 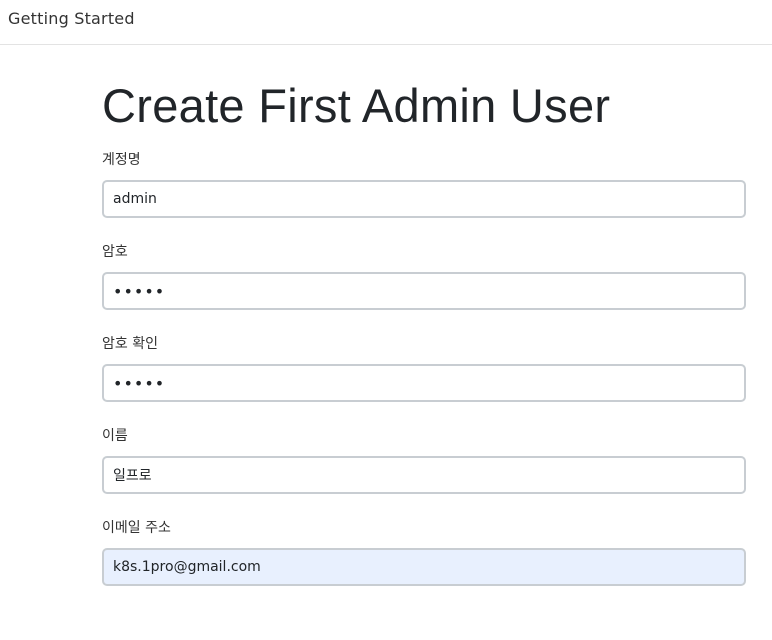 I want to click on password-label: 암호, so click(x=115, y=252).